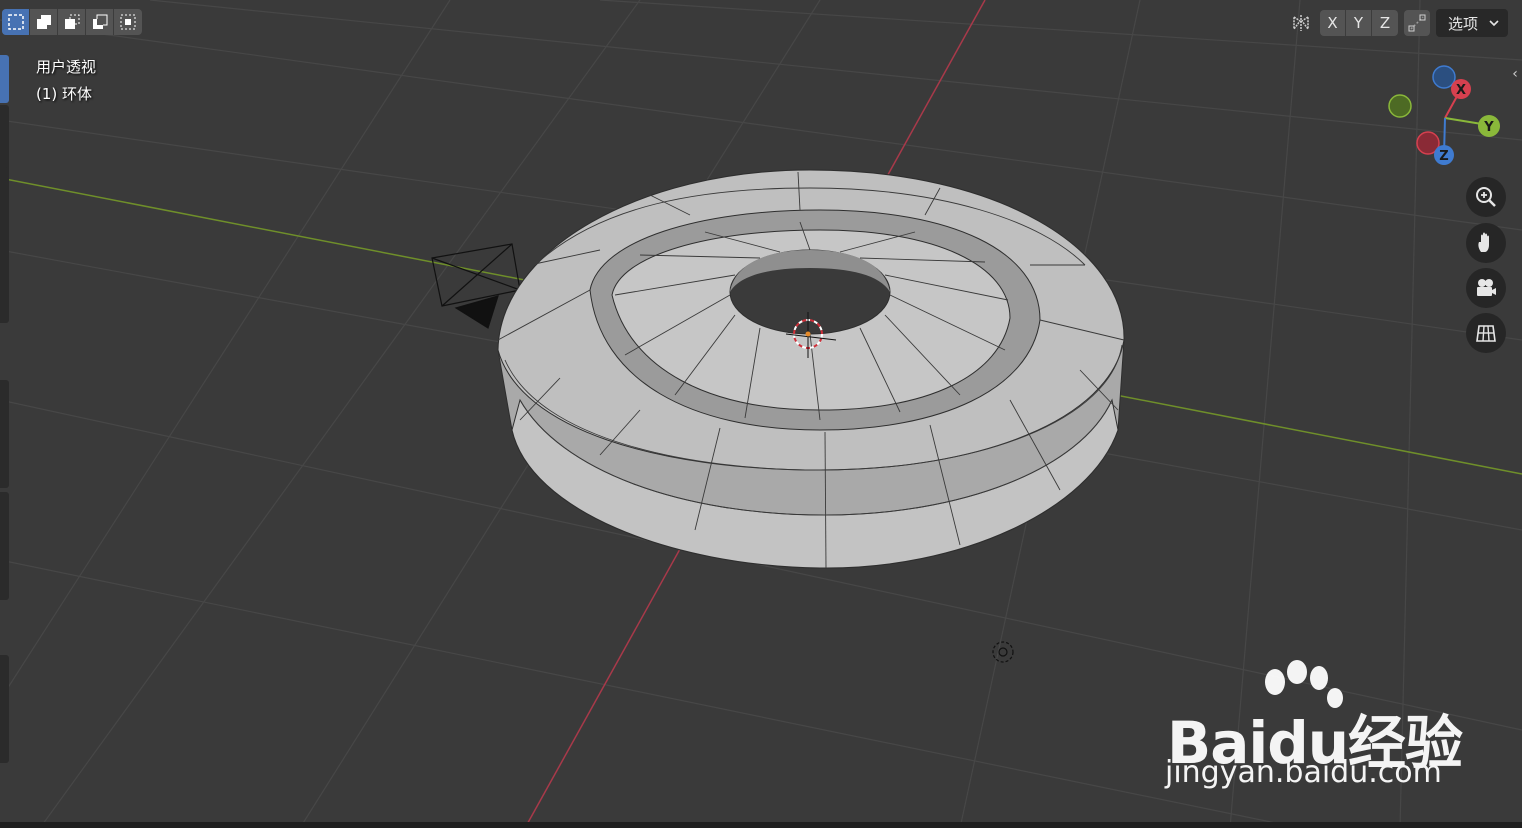  I want to click on snap-icon, so click(1417, 23).